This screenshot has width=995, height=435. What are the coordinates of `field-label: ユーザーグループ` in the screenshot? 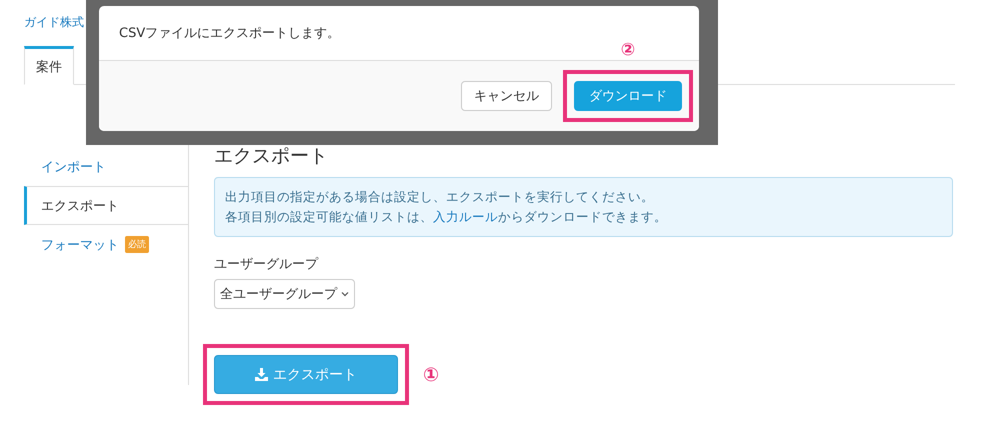 It's located at (267, 264).